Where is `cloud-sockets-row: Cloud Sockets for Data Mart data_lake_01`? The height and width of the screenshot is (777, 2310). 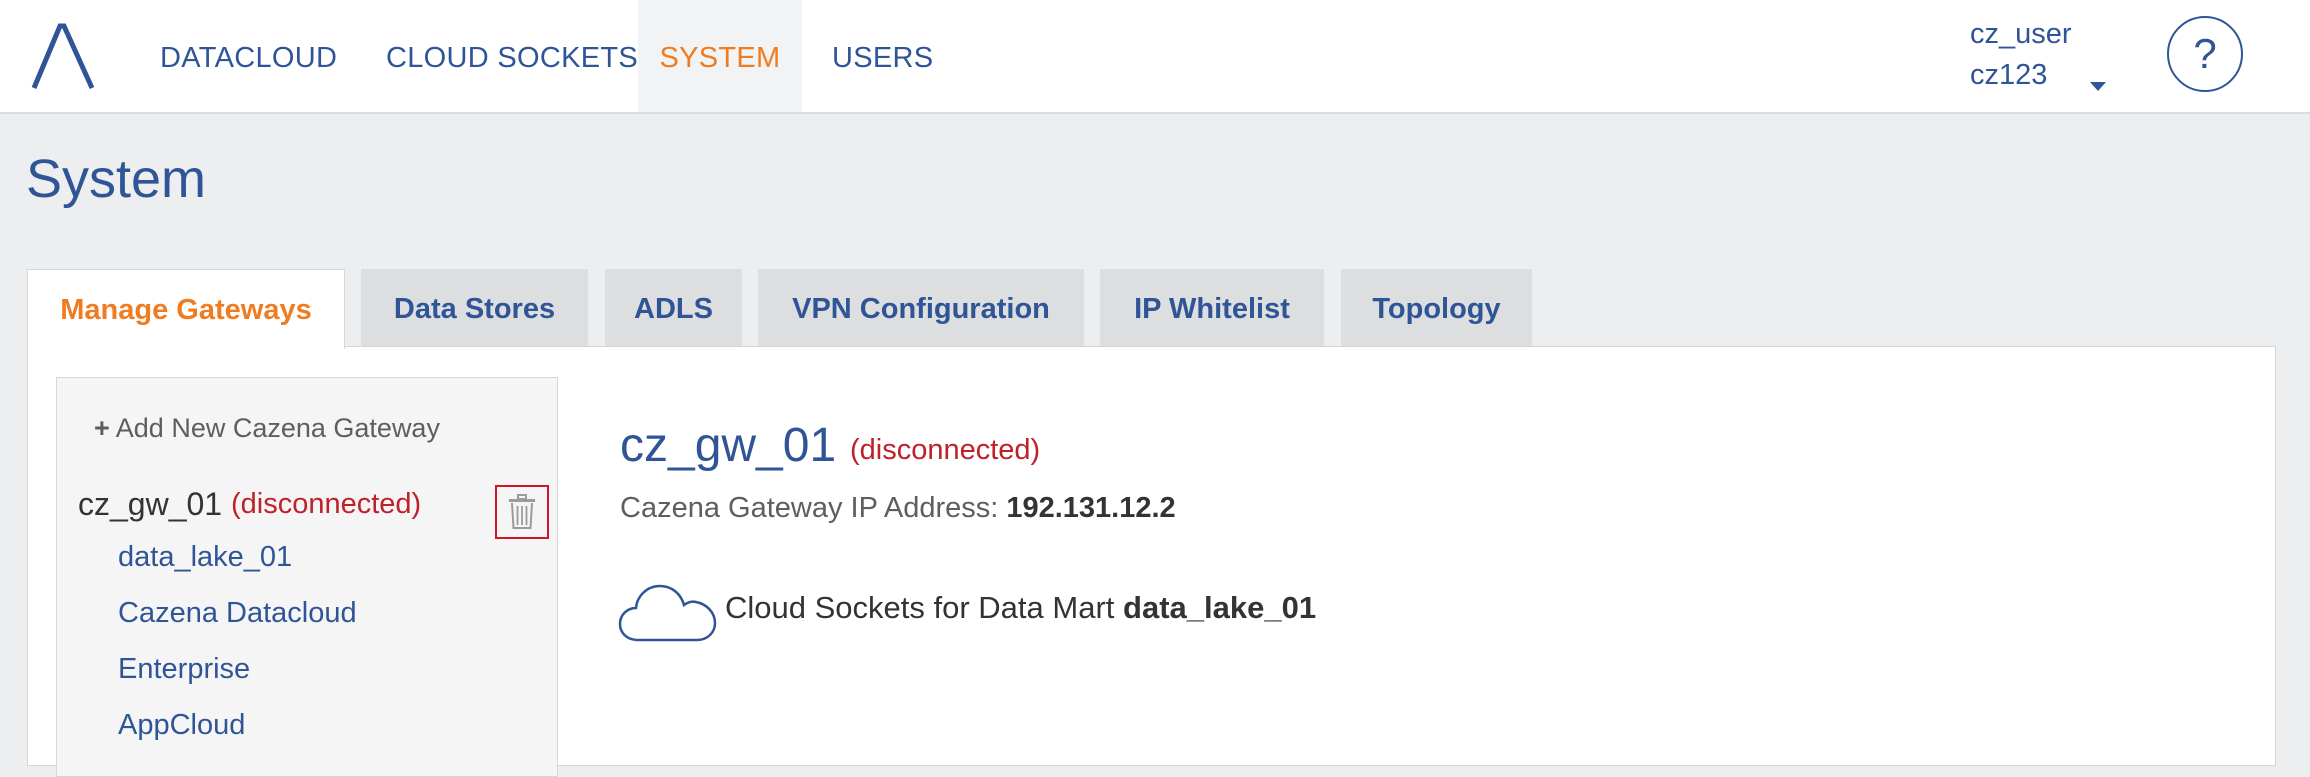 cloud-sockets-row: Cloud Sockets for Data Mart data_lake_01 is located at coordinates (1020, 608).